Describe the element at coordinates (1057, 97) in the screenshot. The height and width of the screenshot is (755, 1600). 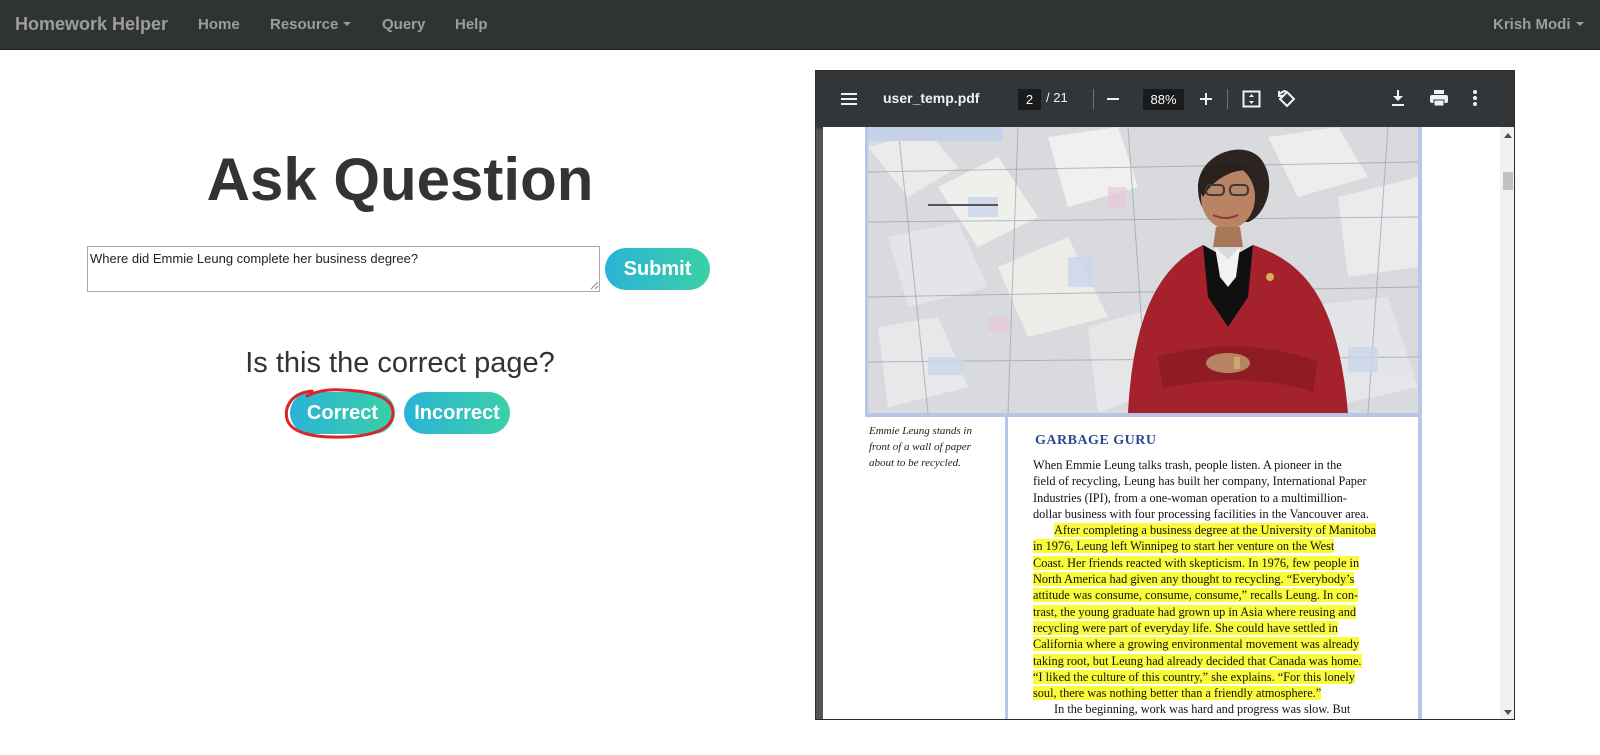
I see `page-total: / 21` at that location.